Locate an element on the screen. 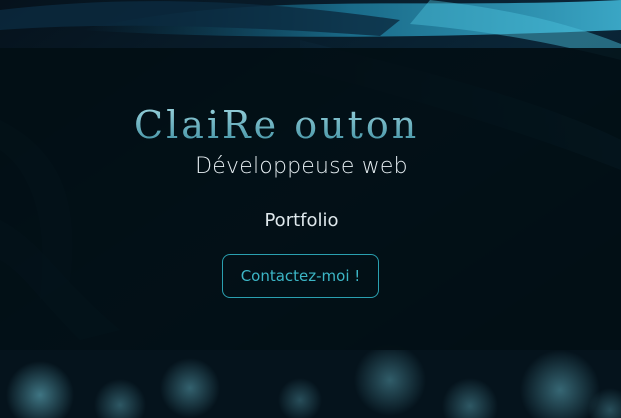 The image size is (621, 418). job-title: Développeuse web is located at coordinates (301, 166).